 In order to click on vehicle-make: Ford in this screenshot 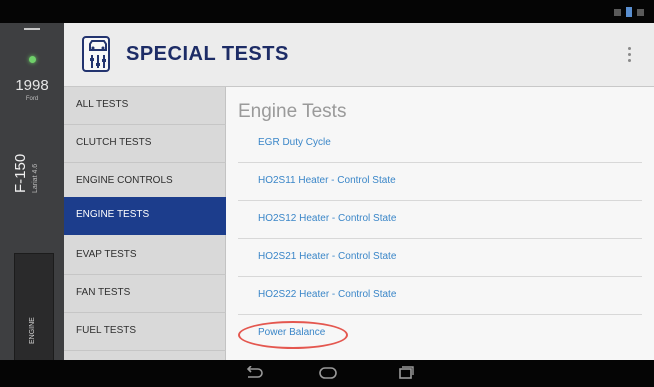, I will do `click(32, 99)`.